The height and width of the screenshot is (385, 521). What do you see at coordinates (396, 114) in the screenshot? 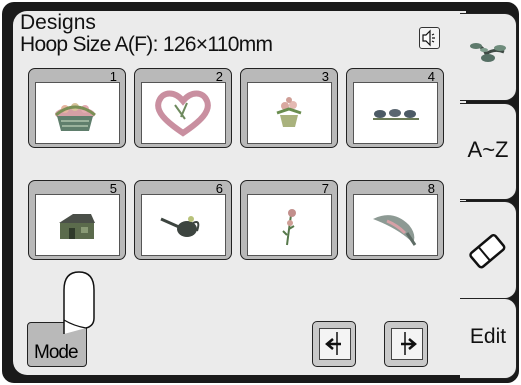
I see `birds-on-branch-icon` at bounding box center [396, 114].